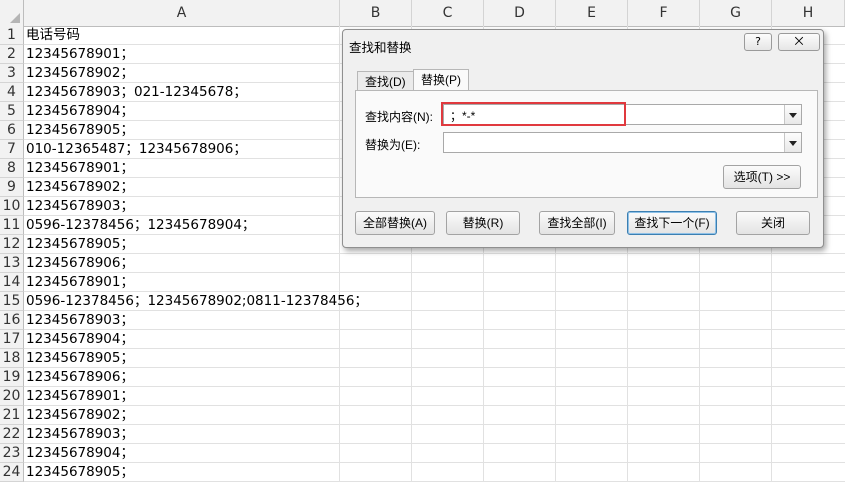 The height and width of the screenshot is (482, 845). I want to click on column-header-e: E, so click(592, 13).